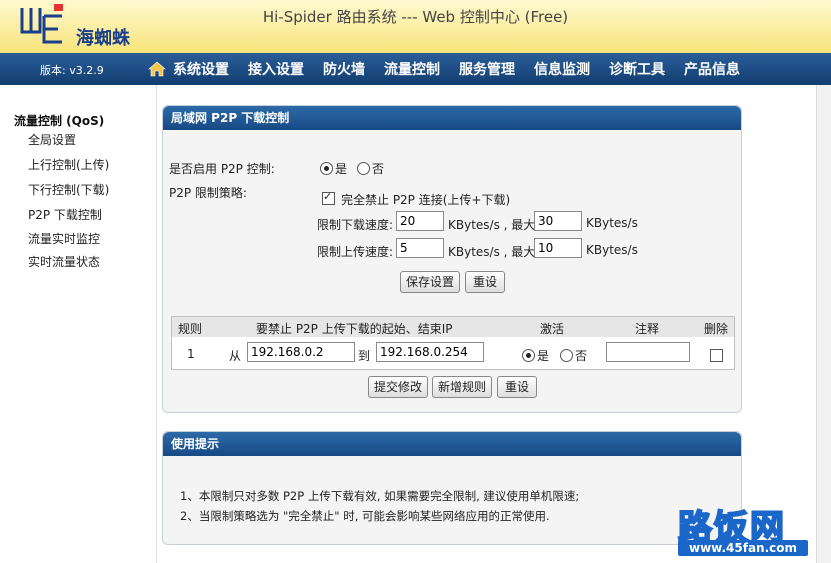 Image resolution: width=831 pixels, height=563 pixels. What do you see at coordinates (412, 69) in the screenshot?
I see `nav-traffic-control: 流量控制` at bounding box center [412, 69].